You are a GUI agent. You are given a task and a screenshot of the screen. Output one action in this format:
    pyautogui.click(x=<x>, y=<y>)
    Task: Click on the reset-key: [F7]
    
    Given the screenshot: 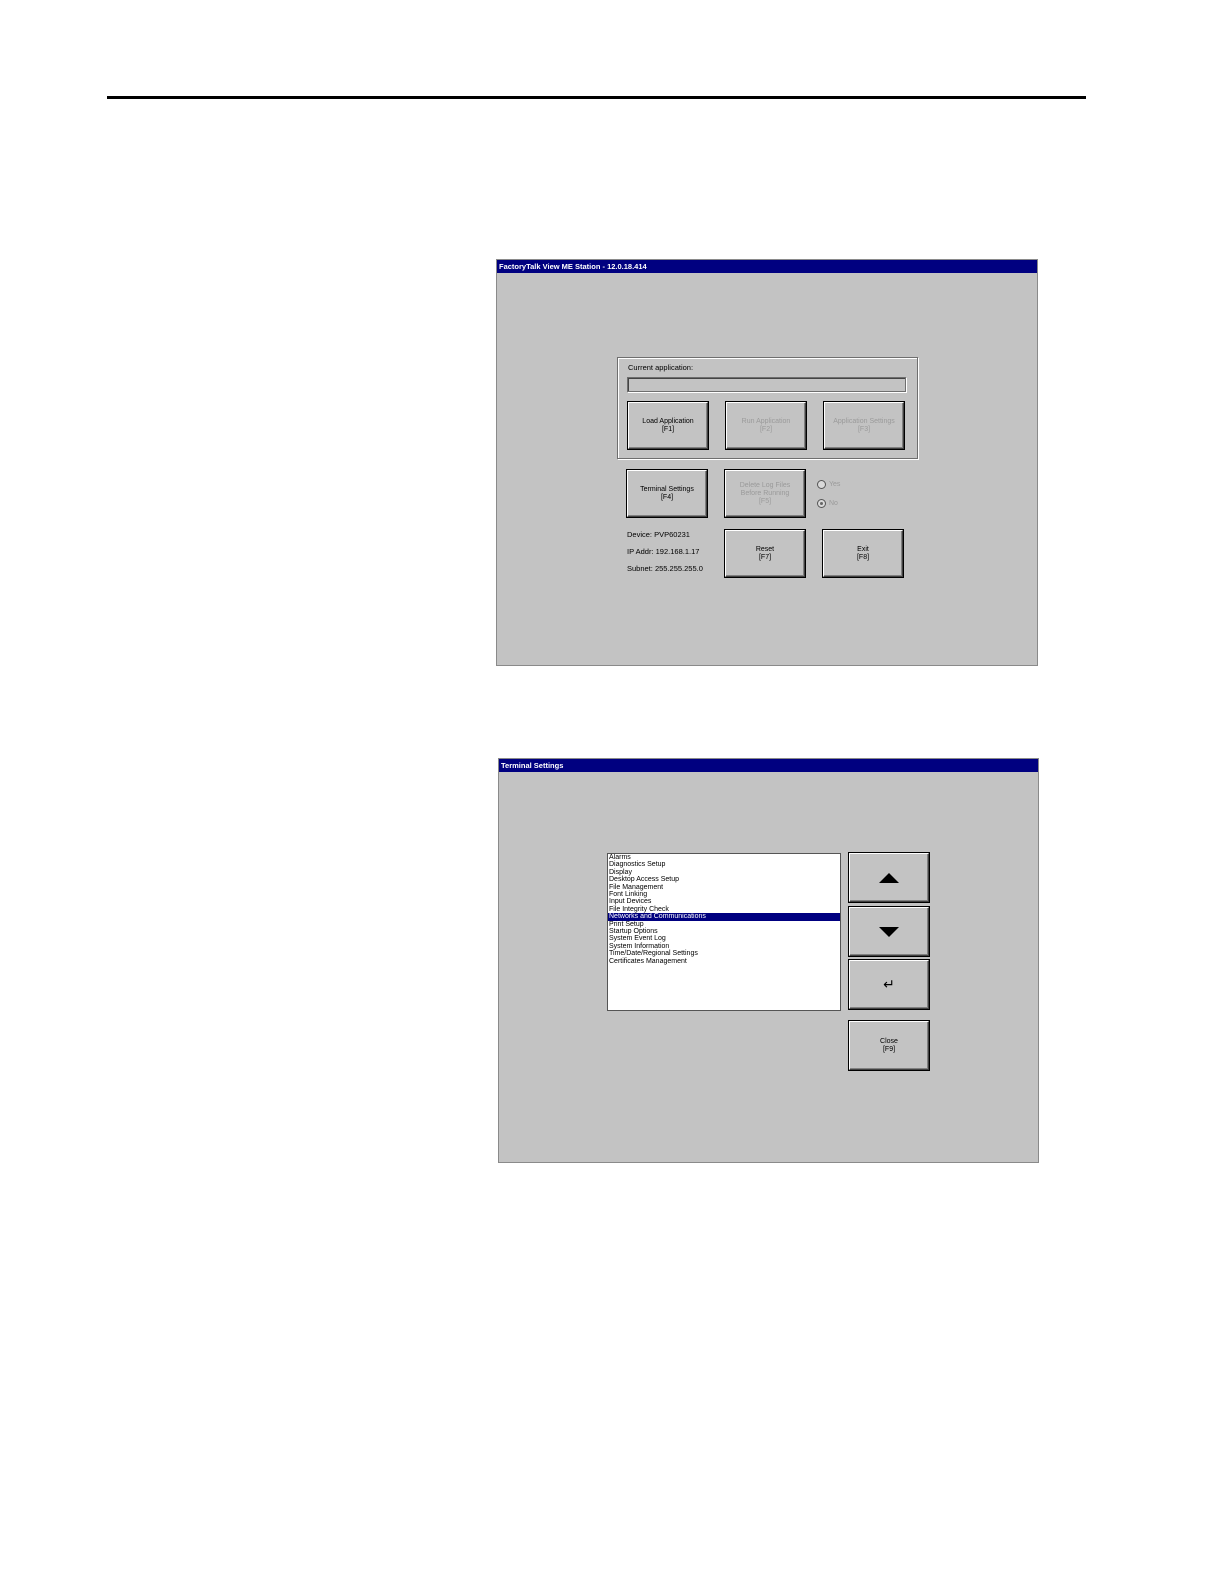 What is the action you would take?
    pyautogui.click(x=765, y=557)
    